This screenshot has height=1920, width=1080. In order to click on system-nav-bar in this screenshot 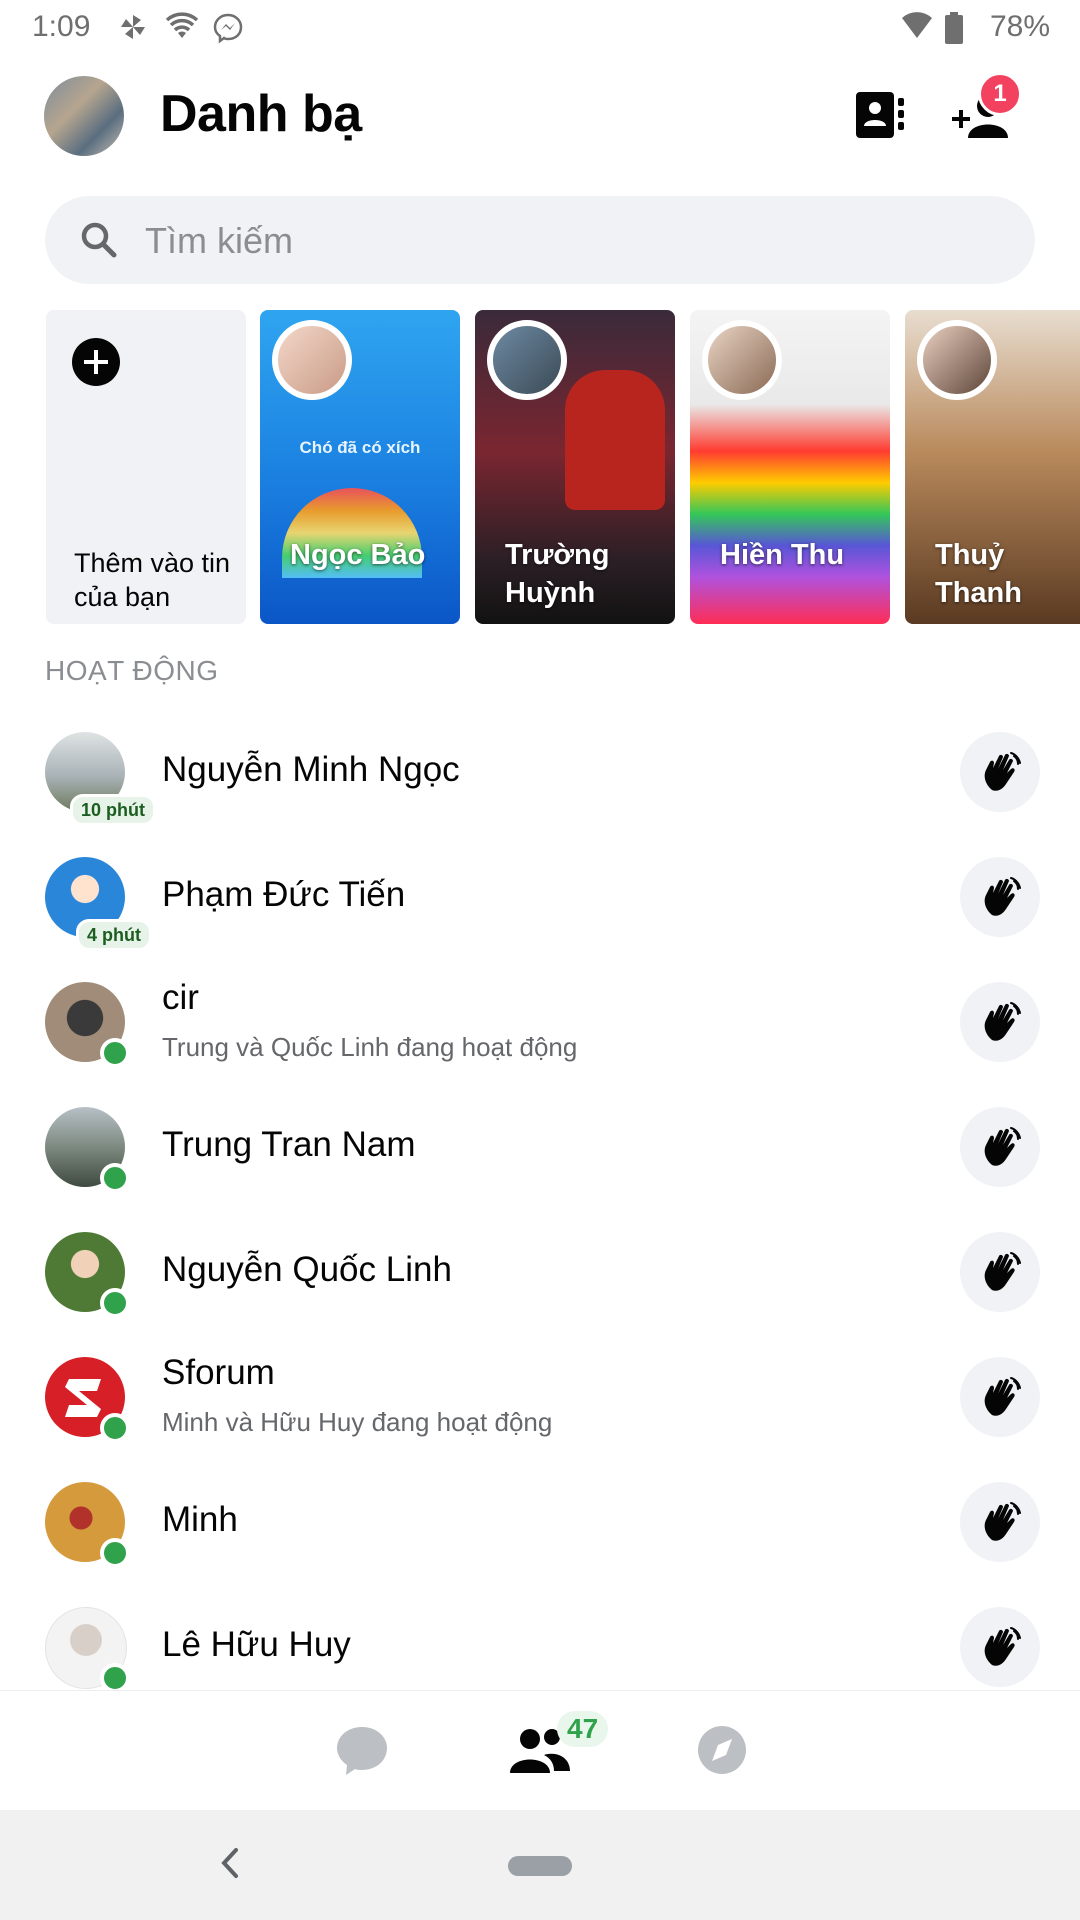, I will do `click(540, 1865)`.